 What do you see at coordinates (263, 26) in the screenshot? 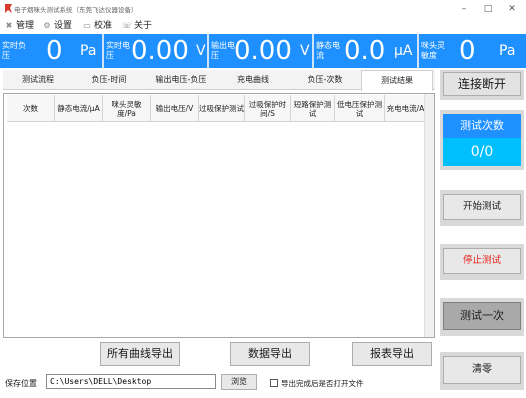
I see `menu-bar: ✖ 管理 ⚙ 设置 ▭ 校准 ☏ 关于` at bounding box center [263, 26].